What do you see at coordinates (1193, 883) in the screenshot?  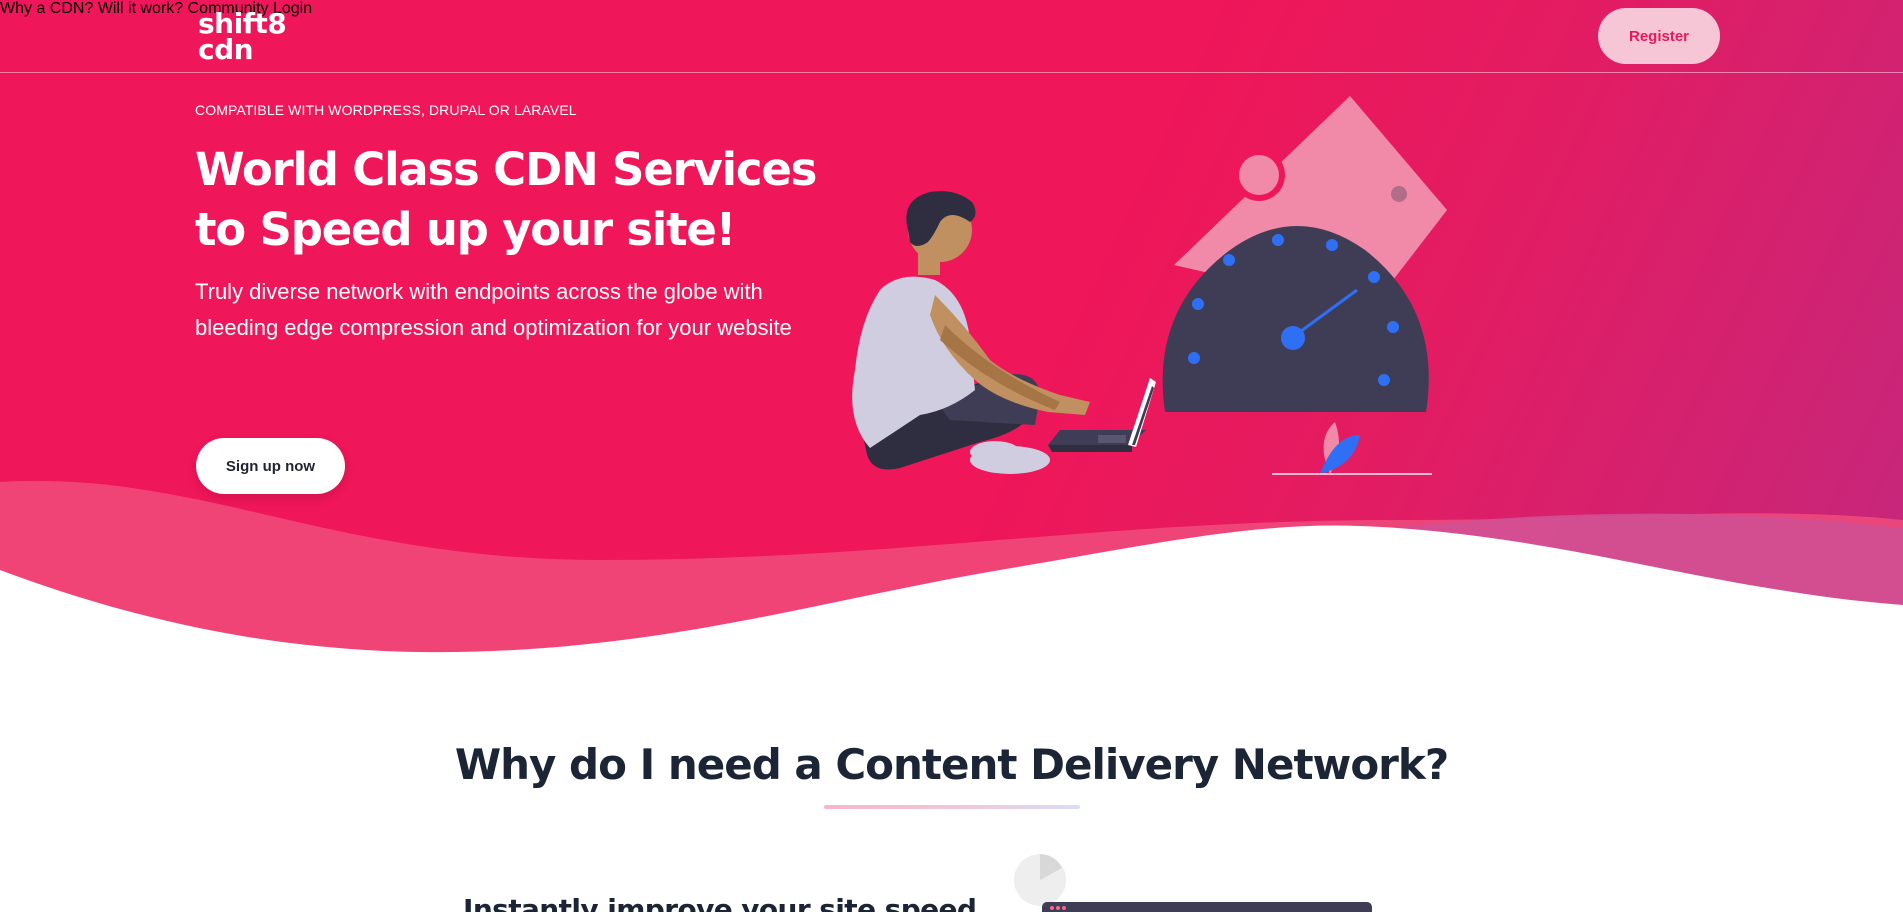 I see `browser-window-illustration` at bounding box center [1193, 883].